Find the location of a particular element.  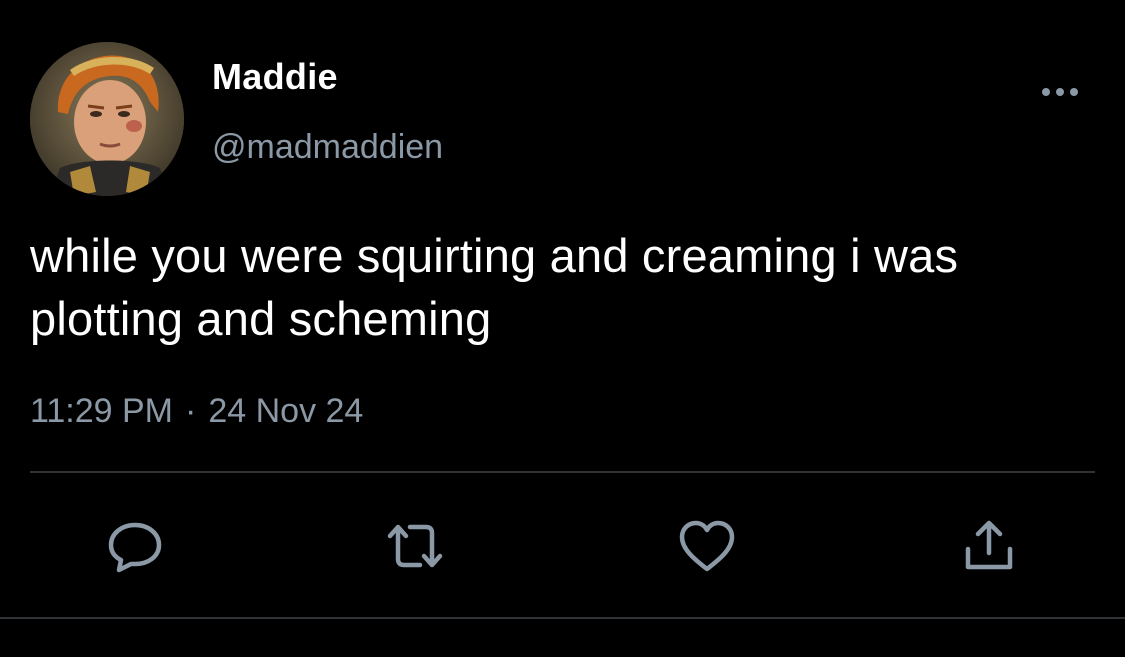

like-button is located at coordinates (707, 546).